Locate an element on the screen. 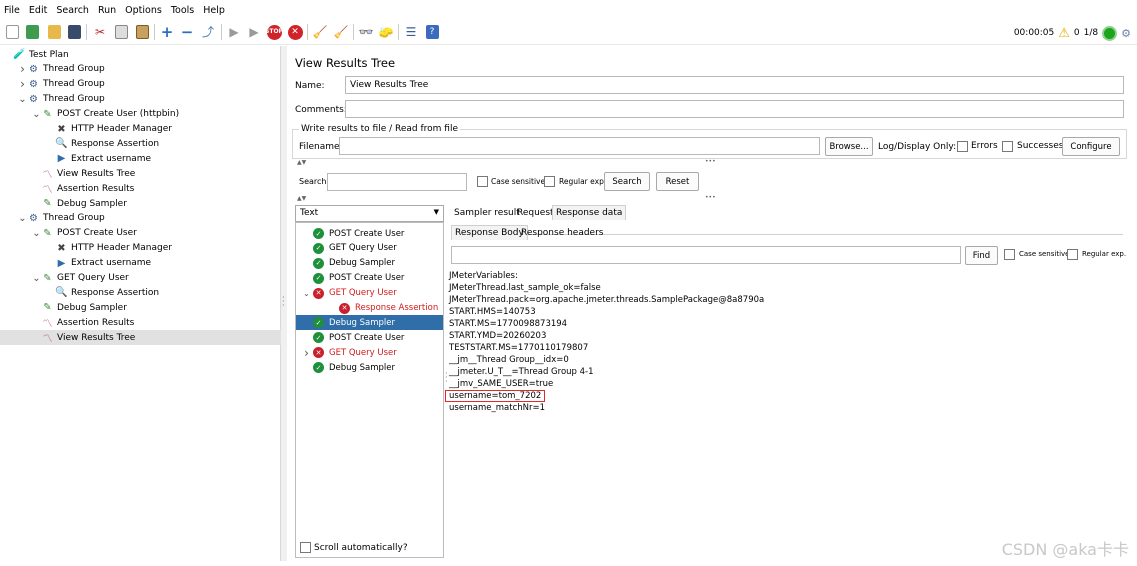  find-case-sensitive-checkbox is located at coordinates (1009, 254).